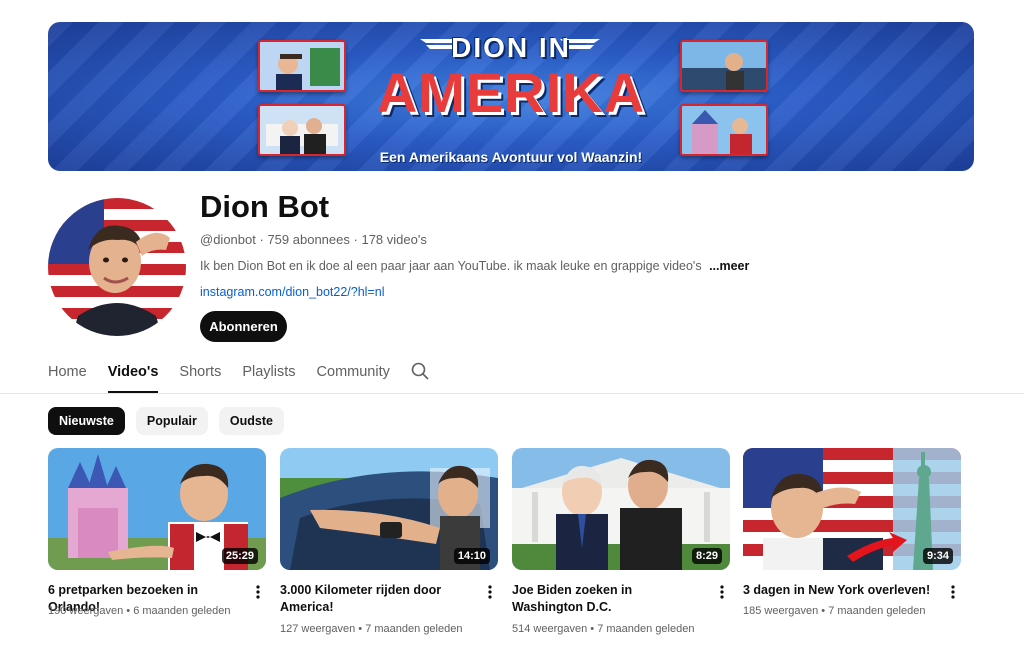 This screenshot has height=648, width=1024. Describe the element at coordinates (268, 376) in the screenshot. I see `tab-playlists: Playlists` at that location.